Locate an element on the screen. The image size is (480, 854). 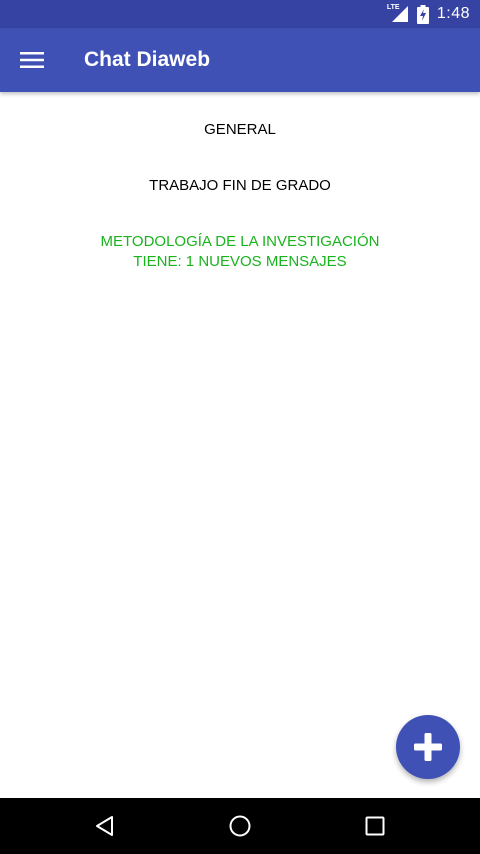
recents-icon is located at coordinates (375, 826).